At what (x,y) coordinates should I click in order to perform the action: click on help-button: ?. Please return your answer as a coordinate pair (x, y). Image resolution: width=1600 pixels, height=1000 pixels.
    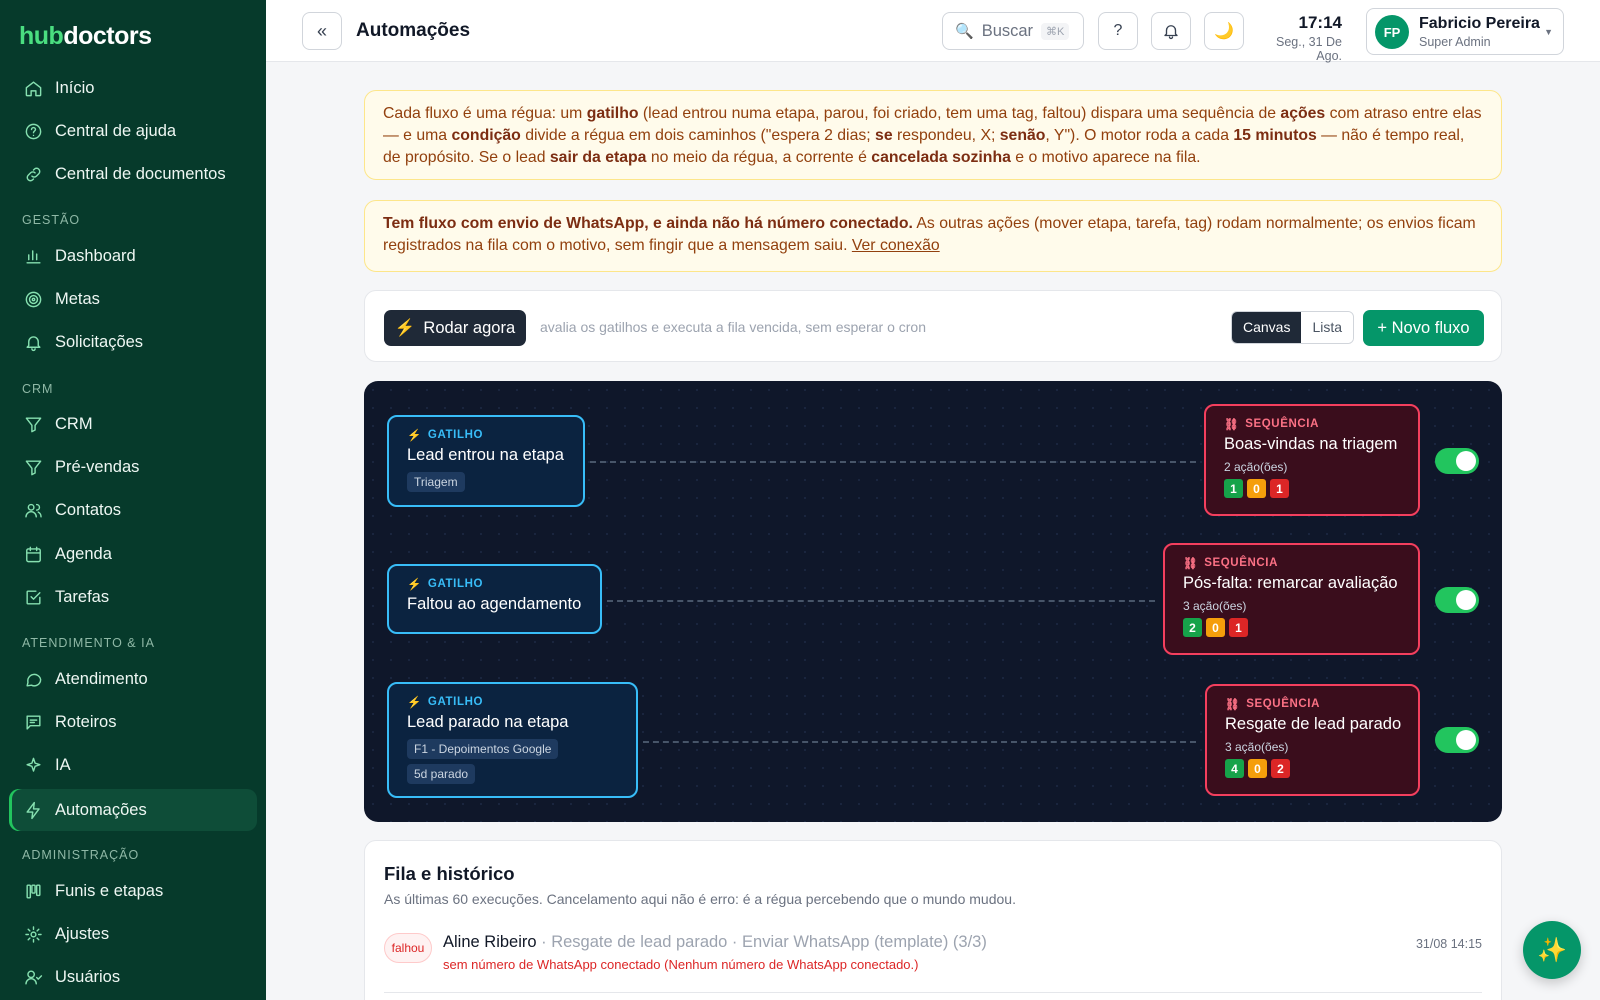
    Looking at the image, I should click on (1118, 31).